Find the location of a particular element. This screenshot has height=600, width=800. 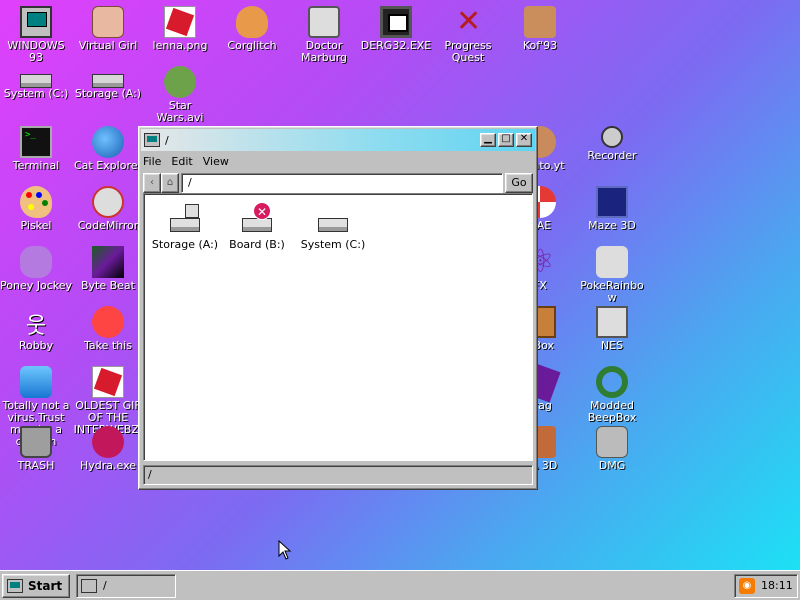

minimize-button: ▁ is located at coordinates (488, 140).